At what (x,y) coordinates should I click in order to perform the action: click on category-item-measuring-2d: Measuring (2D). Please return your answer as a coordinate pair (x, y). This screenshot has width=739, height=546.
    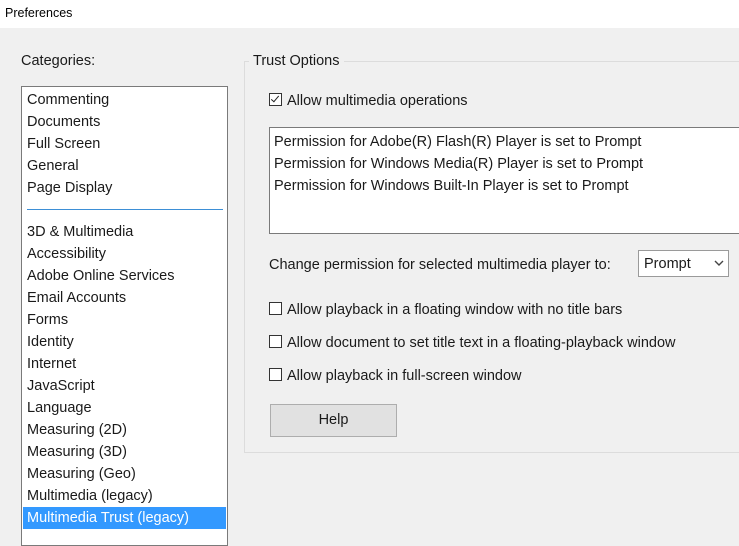
    Looking at the image, I should click on (124, 430).